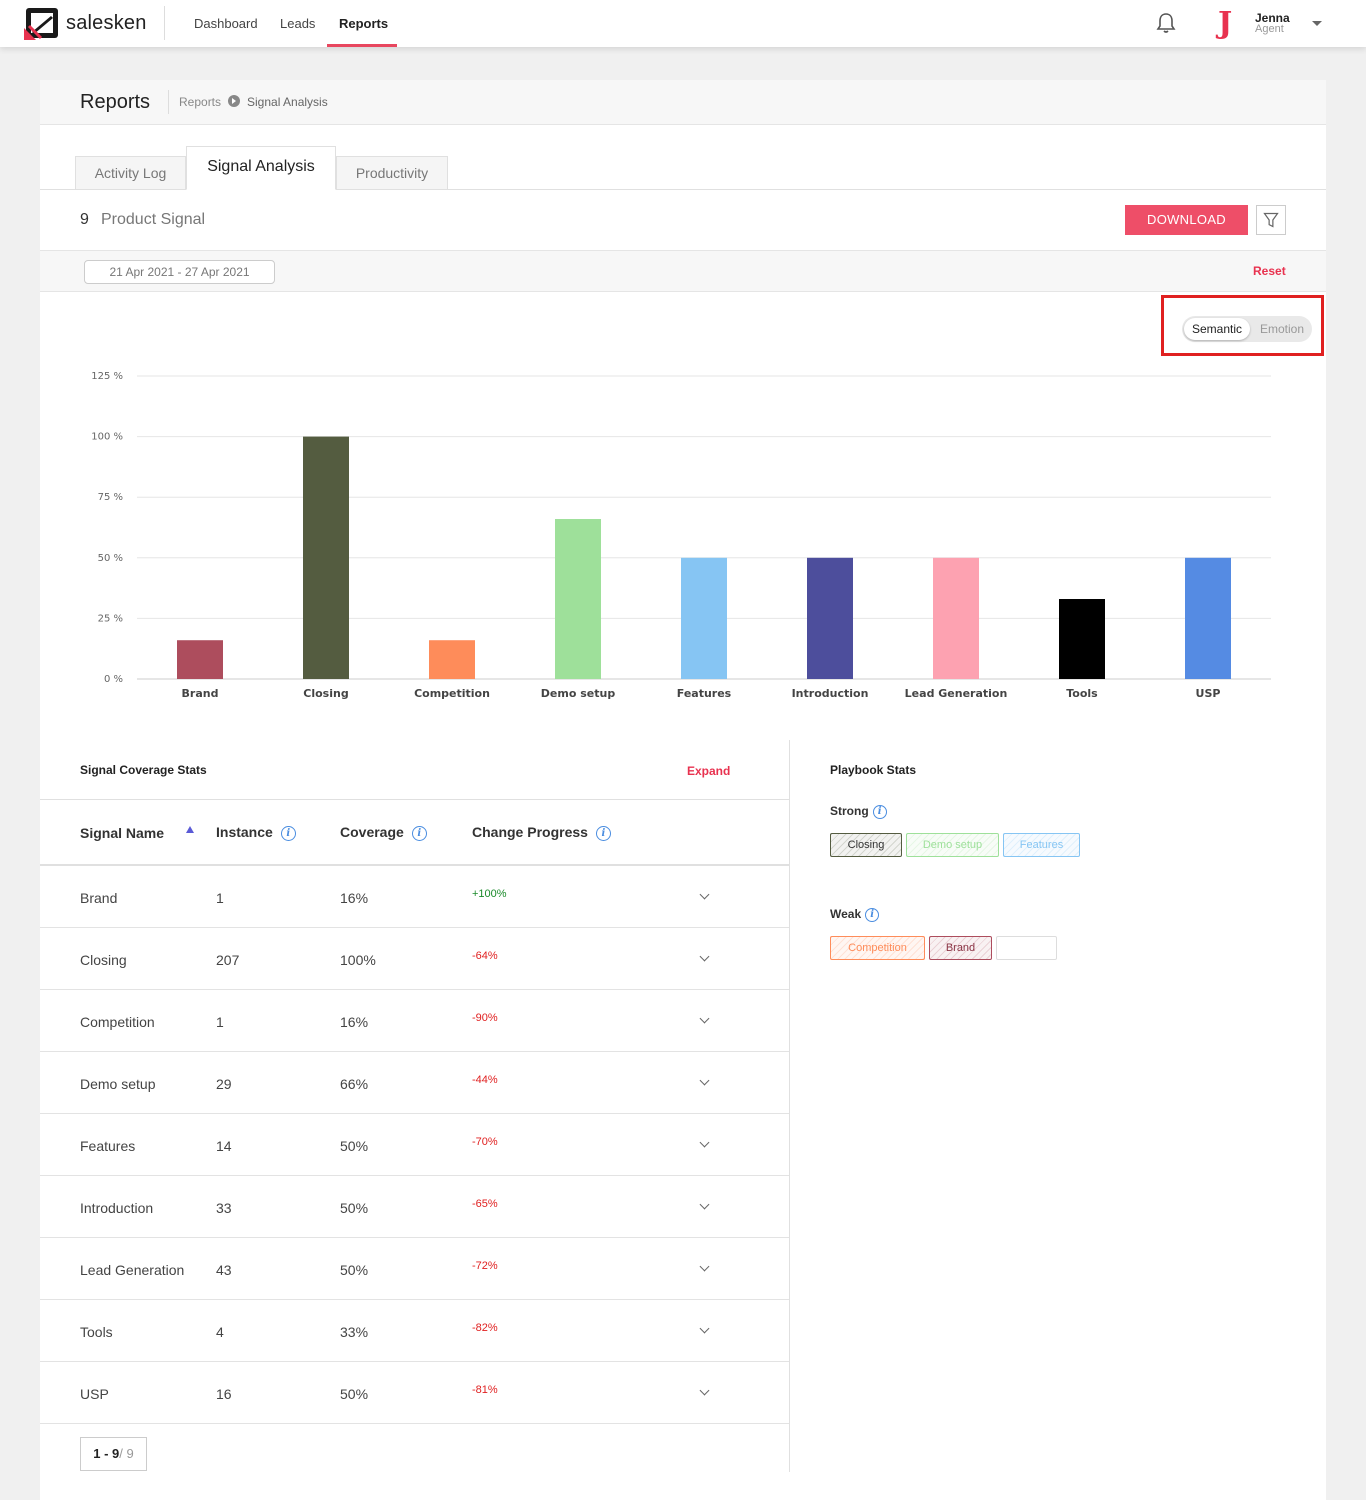 Image resolution: width=1366 pixels, height=1500 pixels. I want to click on column-header-label: Signal Name, so click(122, 833).